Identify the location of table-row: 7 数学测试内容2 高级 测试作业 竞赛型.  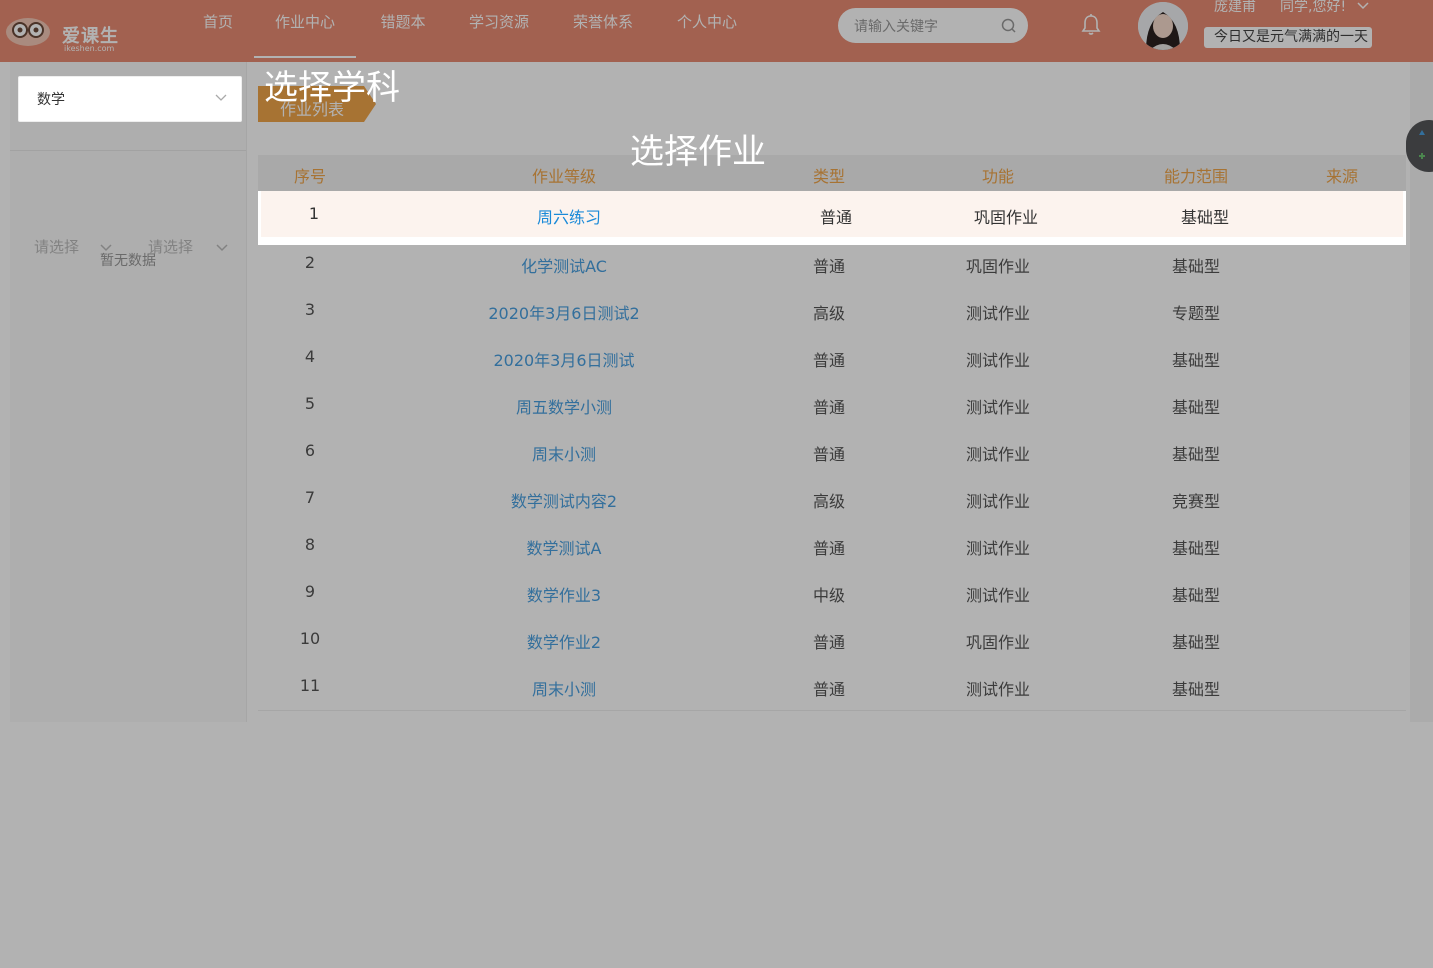
(832, 499).